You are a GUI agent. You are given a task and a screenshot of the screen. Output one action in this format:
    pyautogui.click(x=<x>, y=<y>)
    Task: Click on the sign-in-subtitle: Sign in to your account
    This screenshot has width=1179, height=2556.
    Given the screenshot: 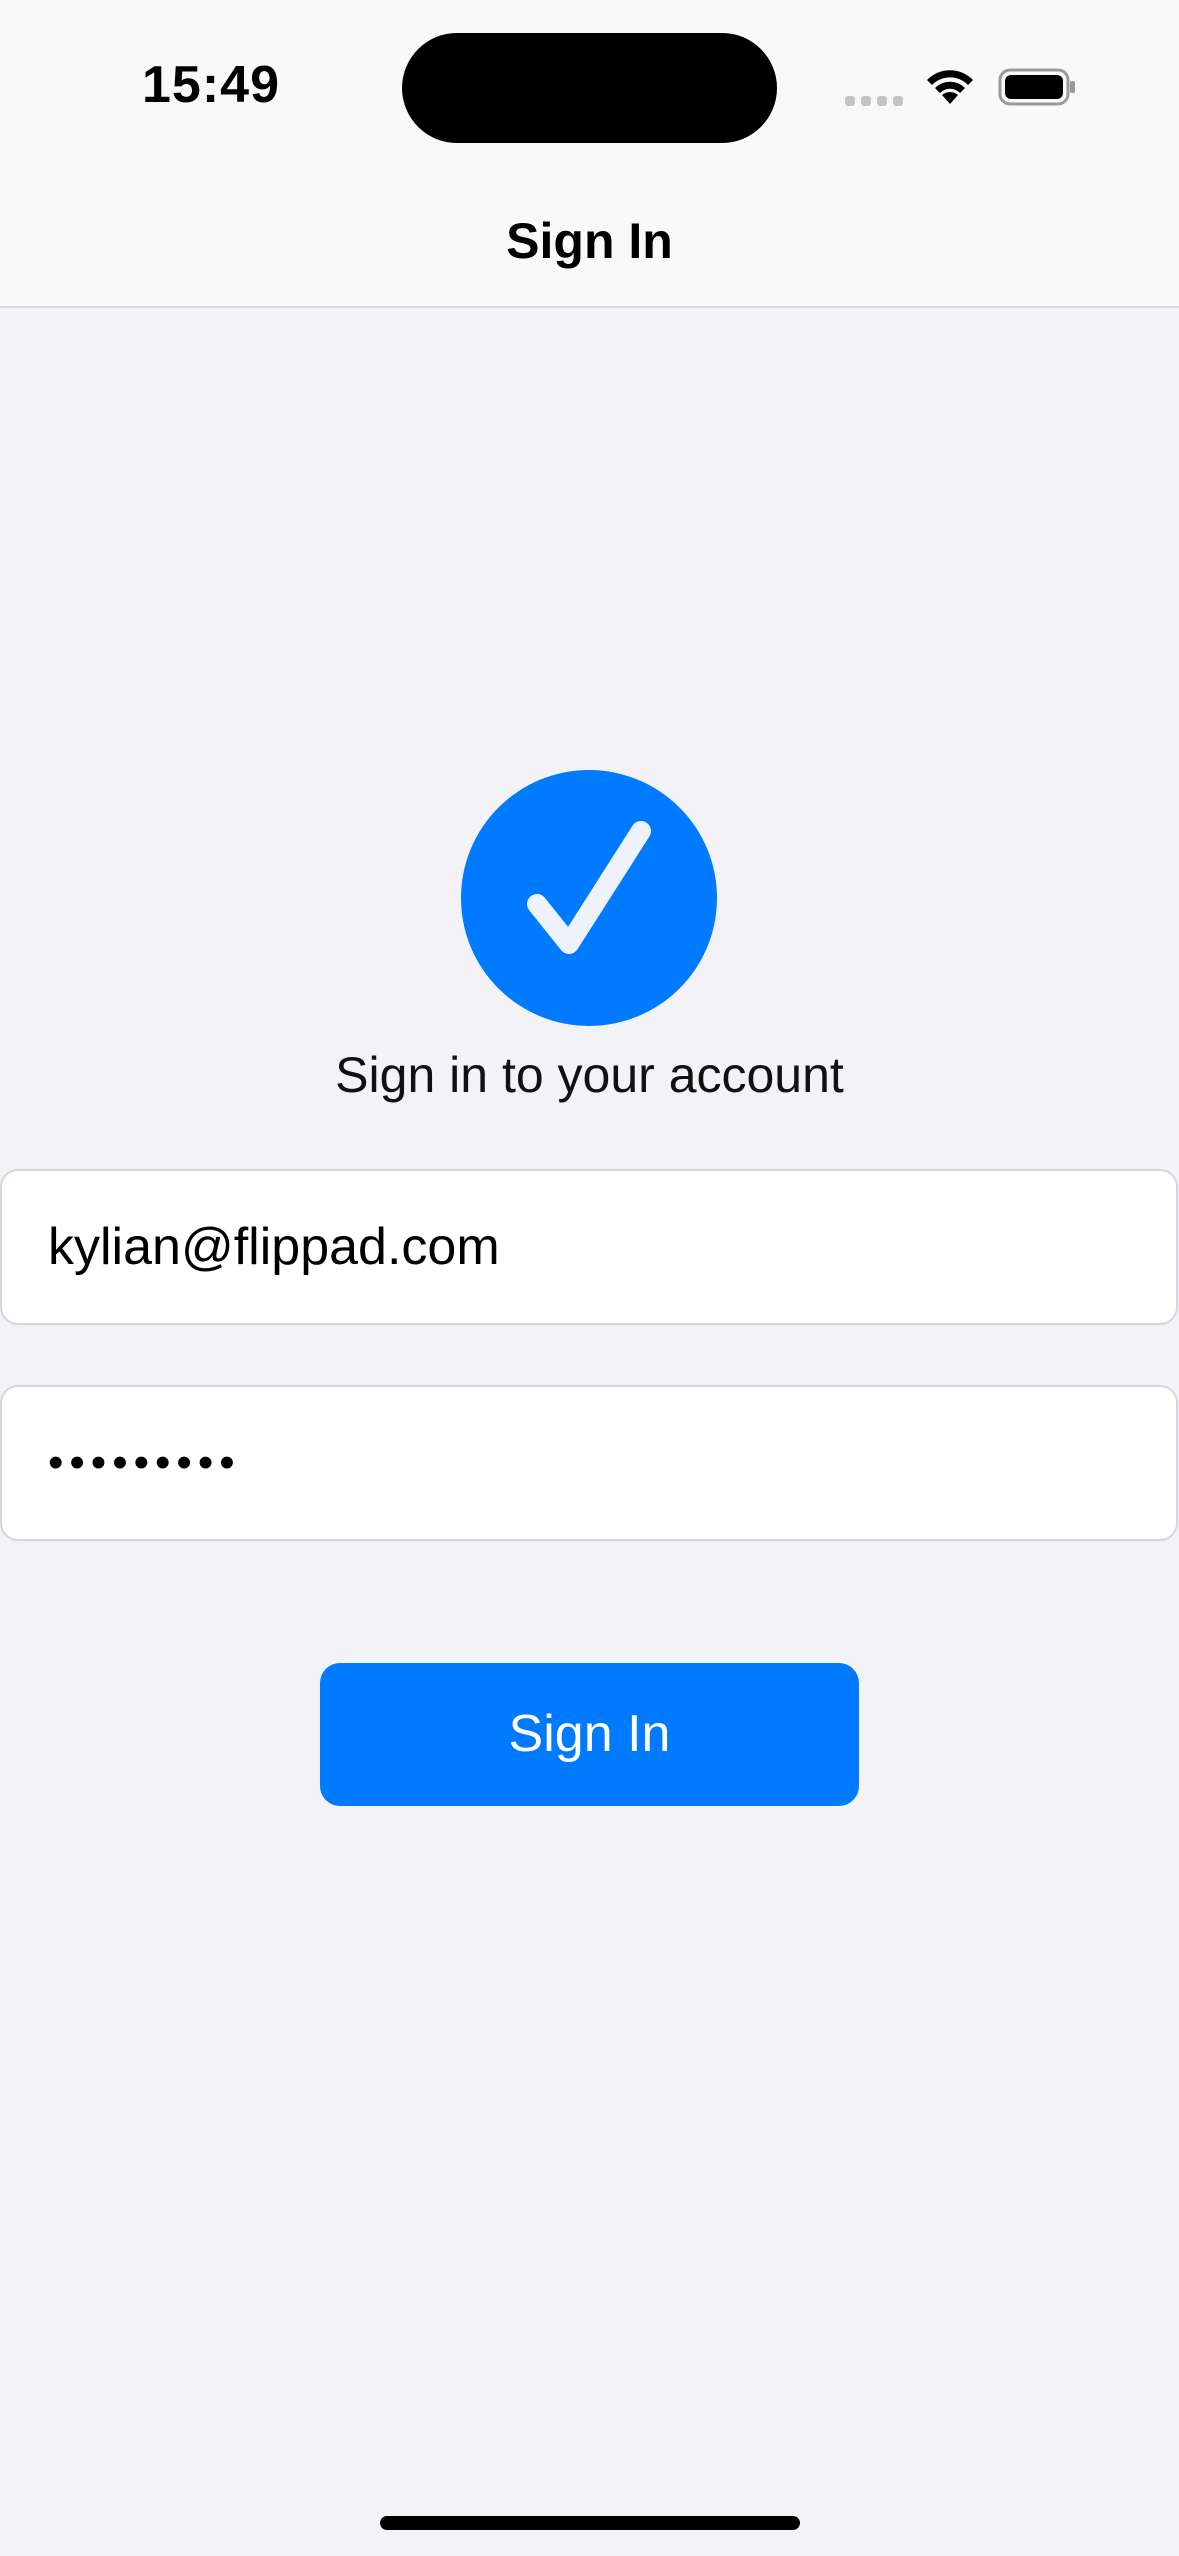 What is the action you would take?
    pyautogui.click(x=589, y=1075)
    